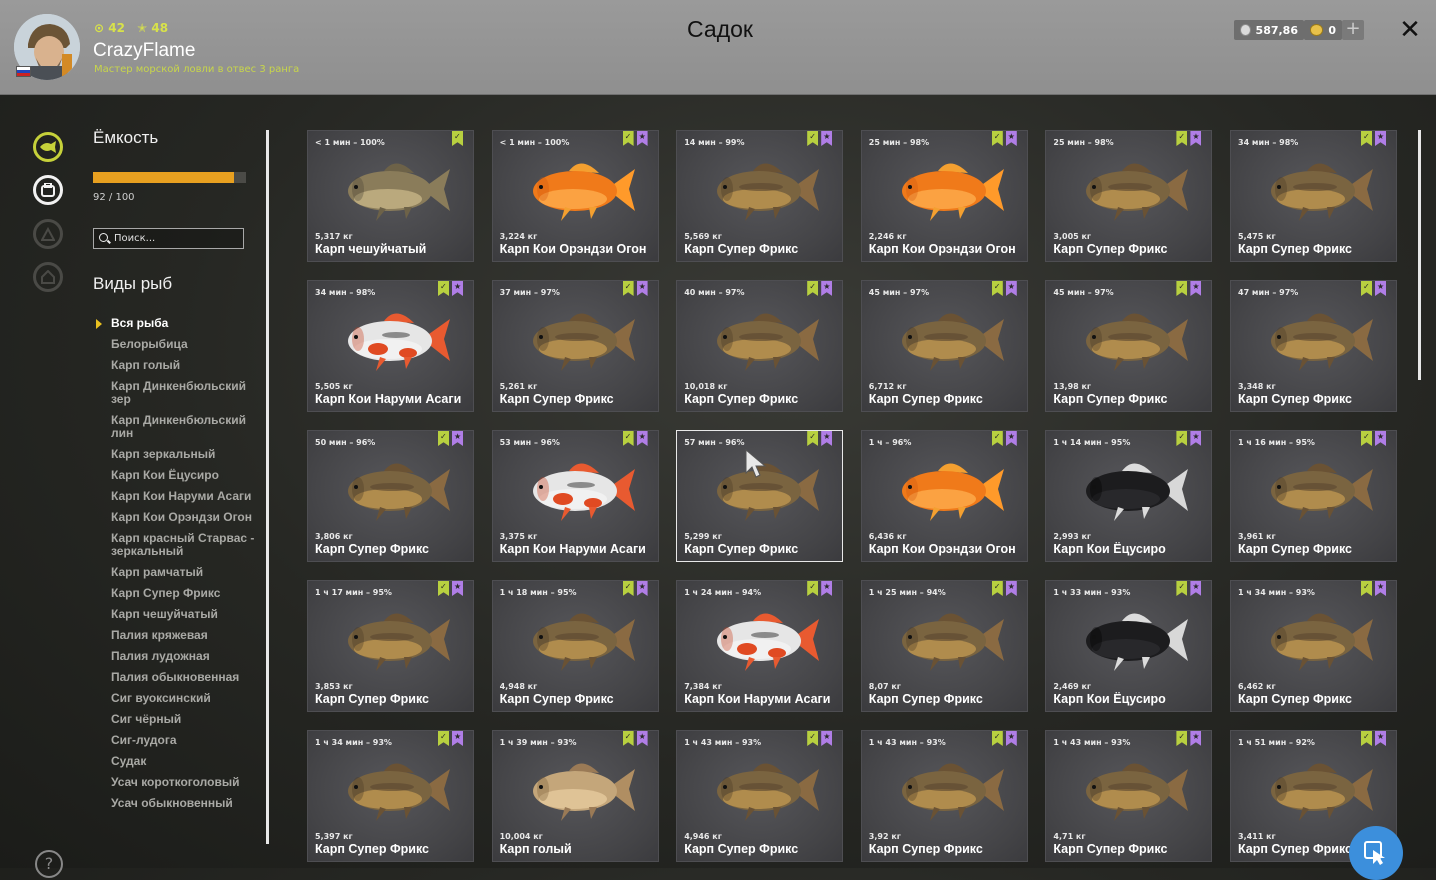  What do you see at coordinates (48, 277) in the screenshot?
I see `home-tab-icon` at bounding box center [48, 277].